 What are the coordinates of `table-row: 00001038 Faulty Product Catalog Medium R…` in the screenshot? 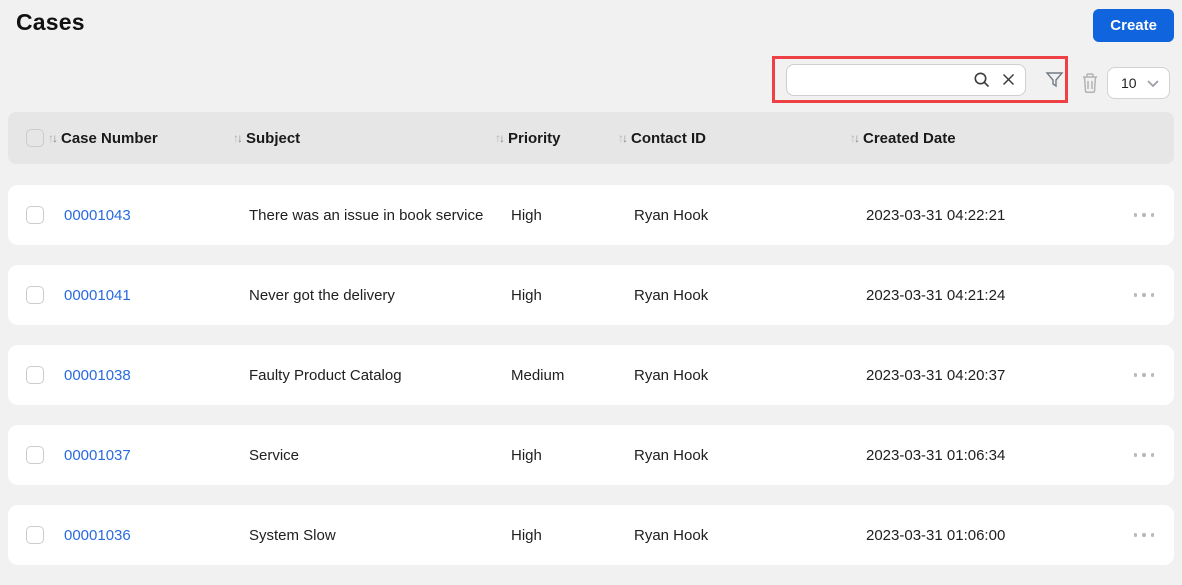 It's located at (591, 375).